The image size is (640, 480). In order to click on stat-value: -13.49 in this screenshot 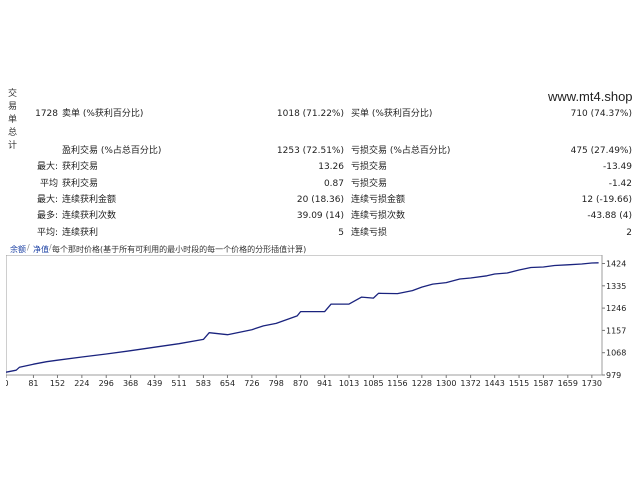, I will do `click(617, 167)`.